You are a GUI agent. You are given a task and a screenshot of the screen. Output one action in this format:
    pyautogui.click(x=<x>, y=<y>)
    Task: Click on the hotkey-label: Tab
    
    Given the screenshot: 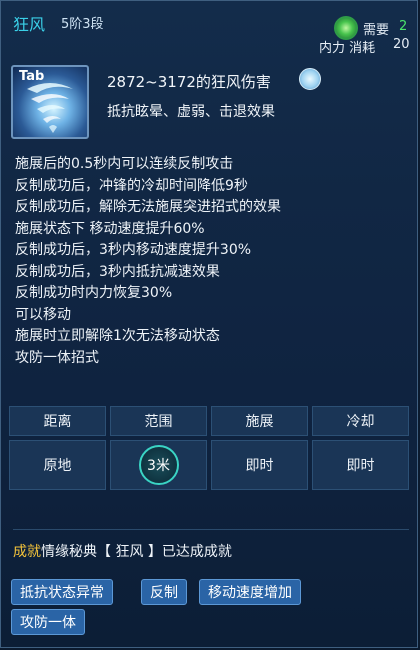 What is the action you would take?
    pyautogui.click(x=32, y=76)
    